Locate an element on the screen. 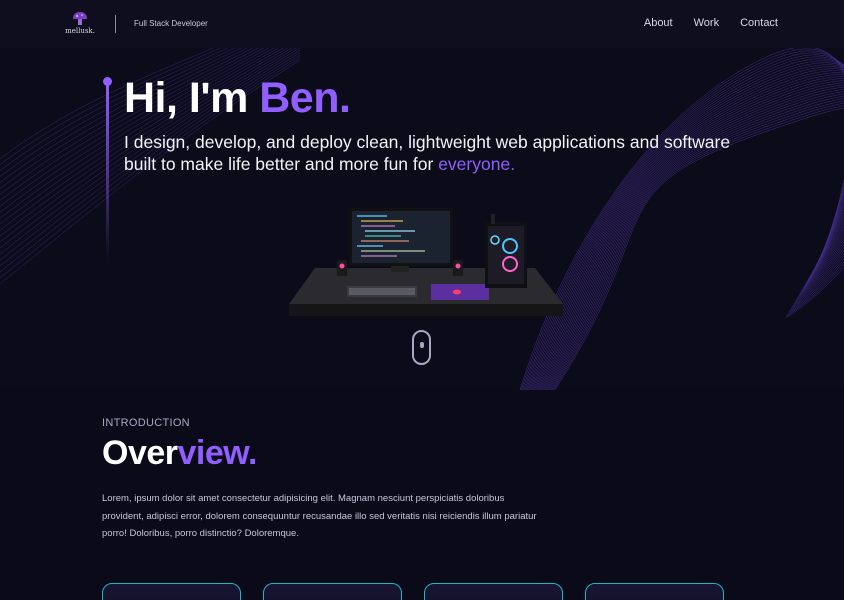  nav-link-contact: Contact is located at coordinates (759, 23).